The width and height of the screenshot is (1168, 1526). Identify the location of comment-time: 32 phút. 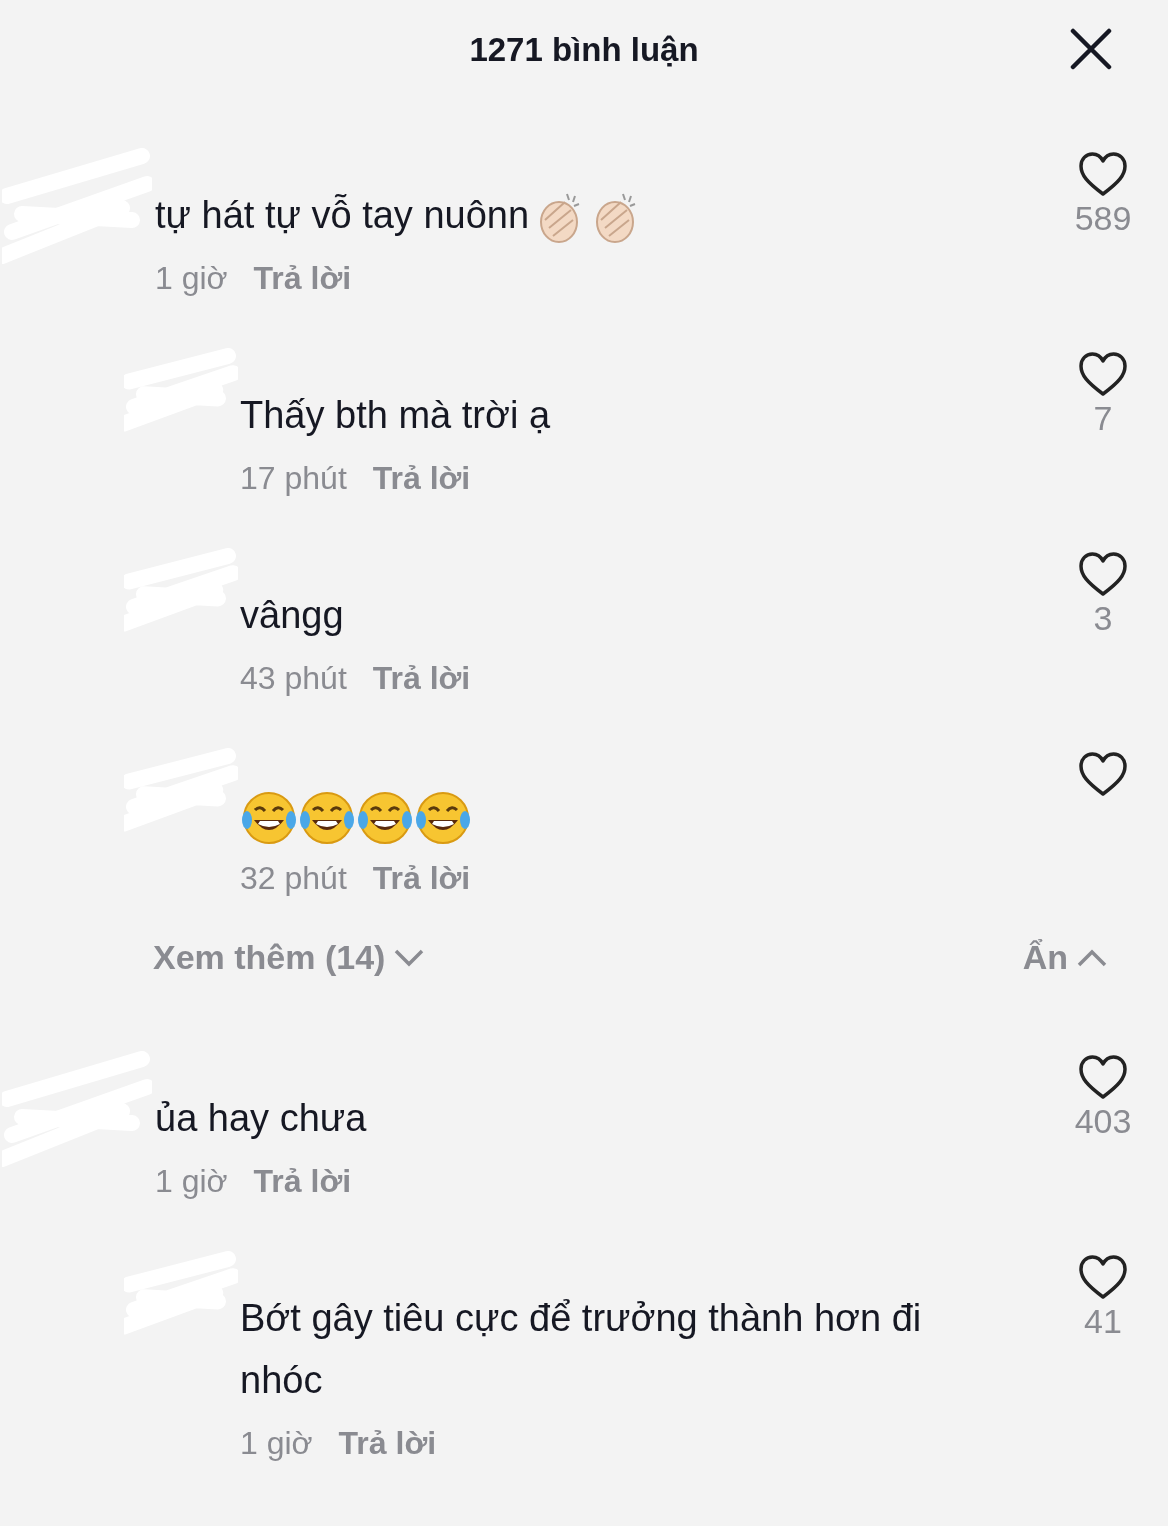
(293, 878).